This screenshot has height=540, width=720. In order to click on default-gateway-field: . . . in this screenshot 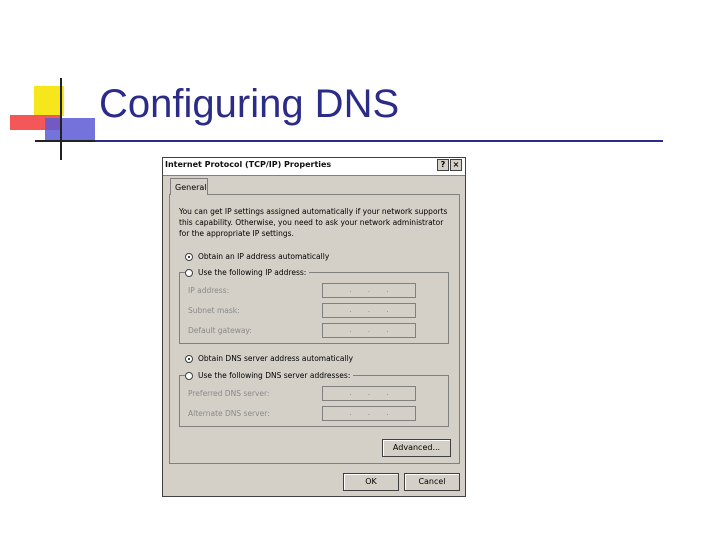, I will do `click(369, 330)`.